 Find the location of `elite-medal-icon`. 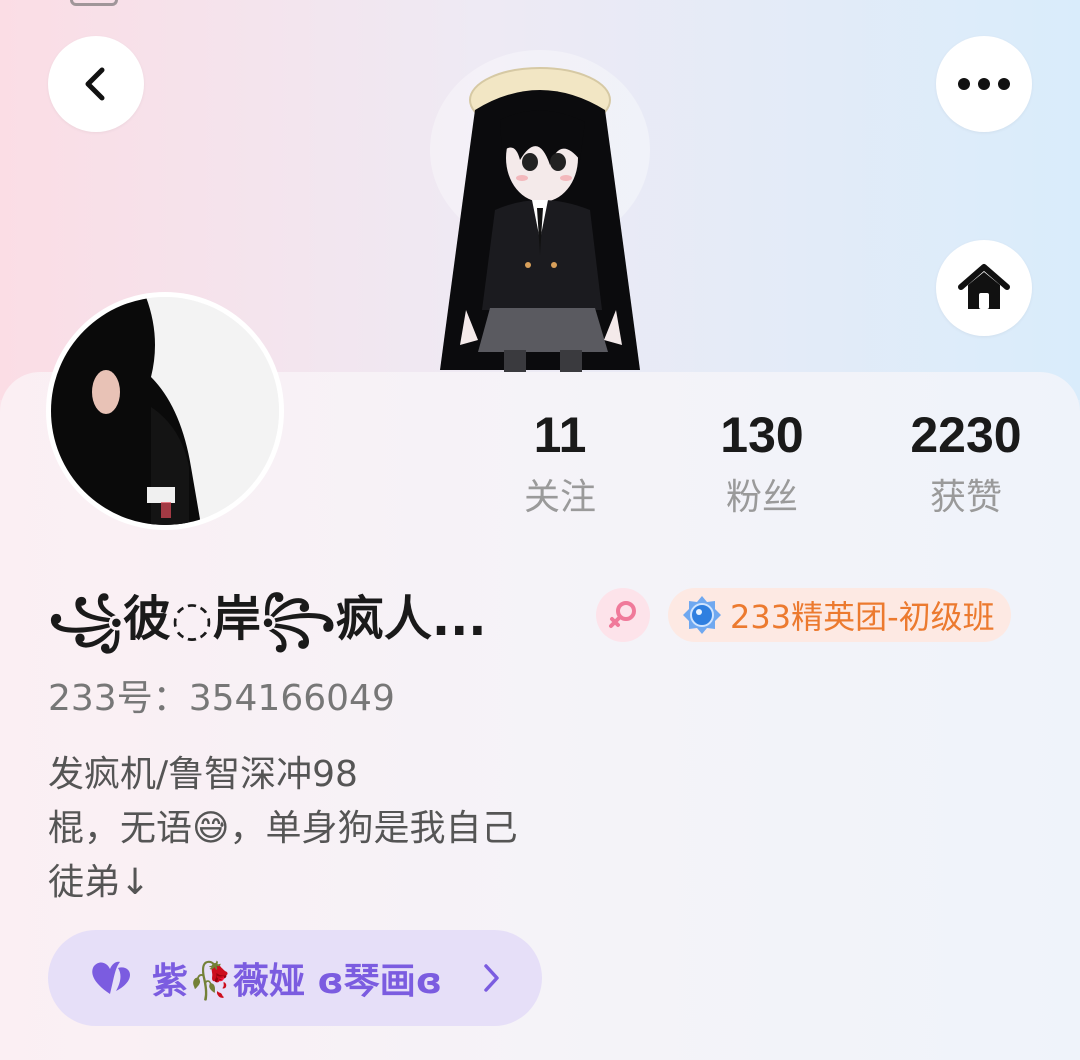

elite-medal-icon is located at coordinates (702, 615).